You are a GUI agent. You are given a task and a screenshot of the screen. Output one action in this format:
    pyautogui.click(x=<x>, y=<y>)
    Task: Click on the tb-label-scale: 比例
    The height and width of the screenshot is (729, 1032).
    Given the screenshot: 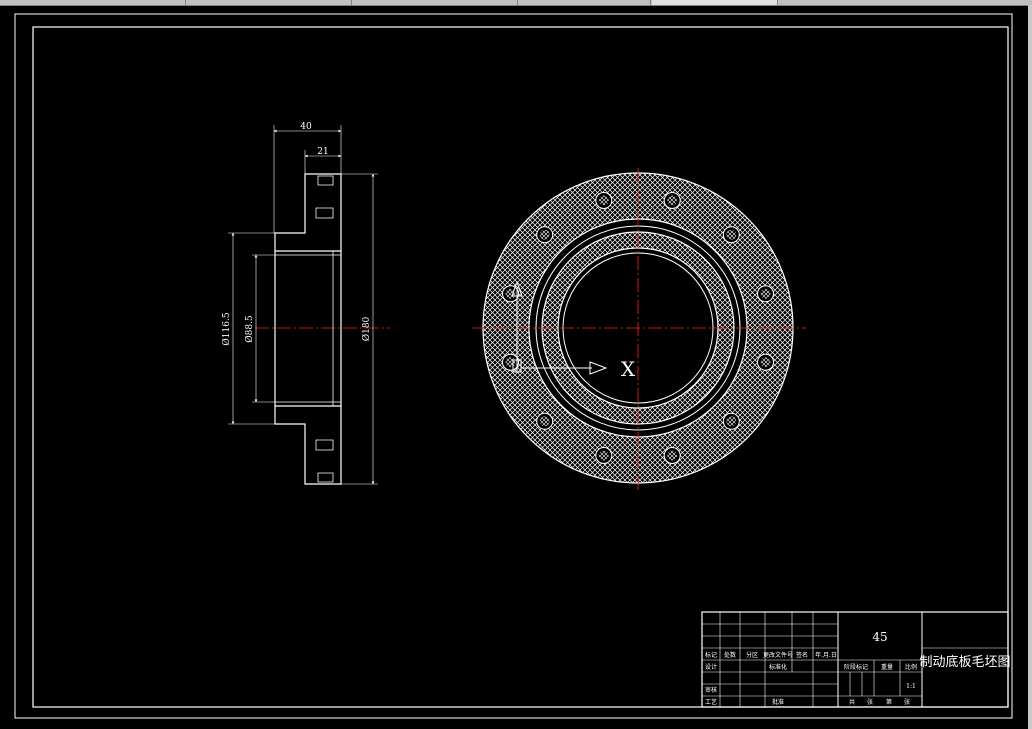 What is the action you would take?
    pyautogui.click(x=911, y=667)
    